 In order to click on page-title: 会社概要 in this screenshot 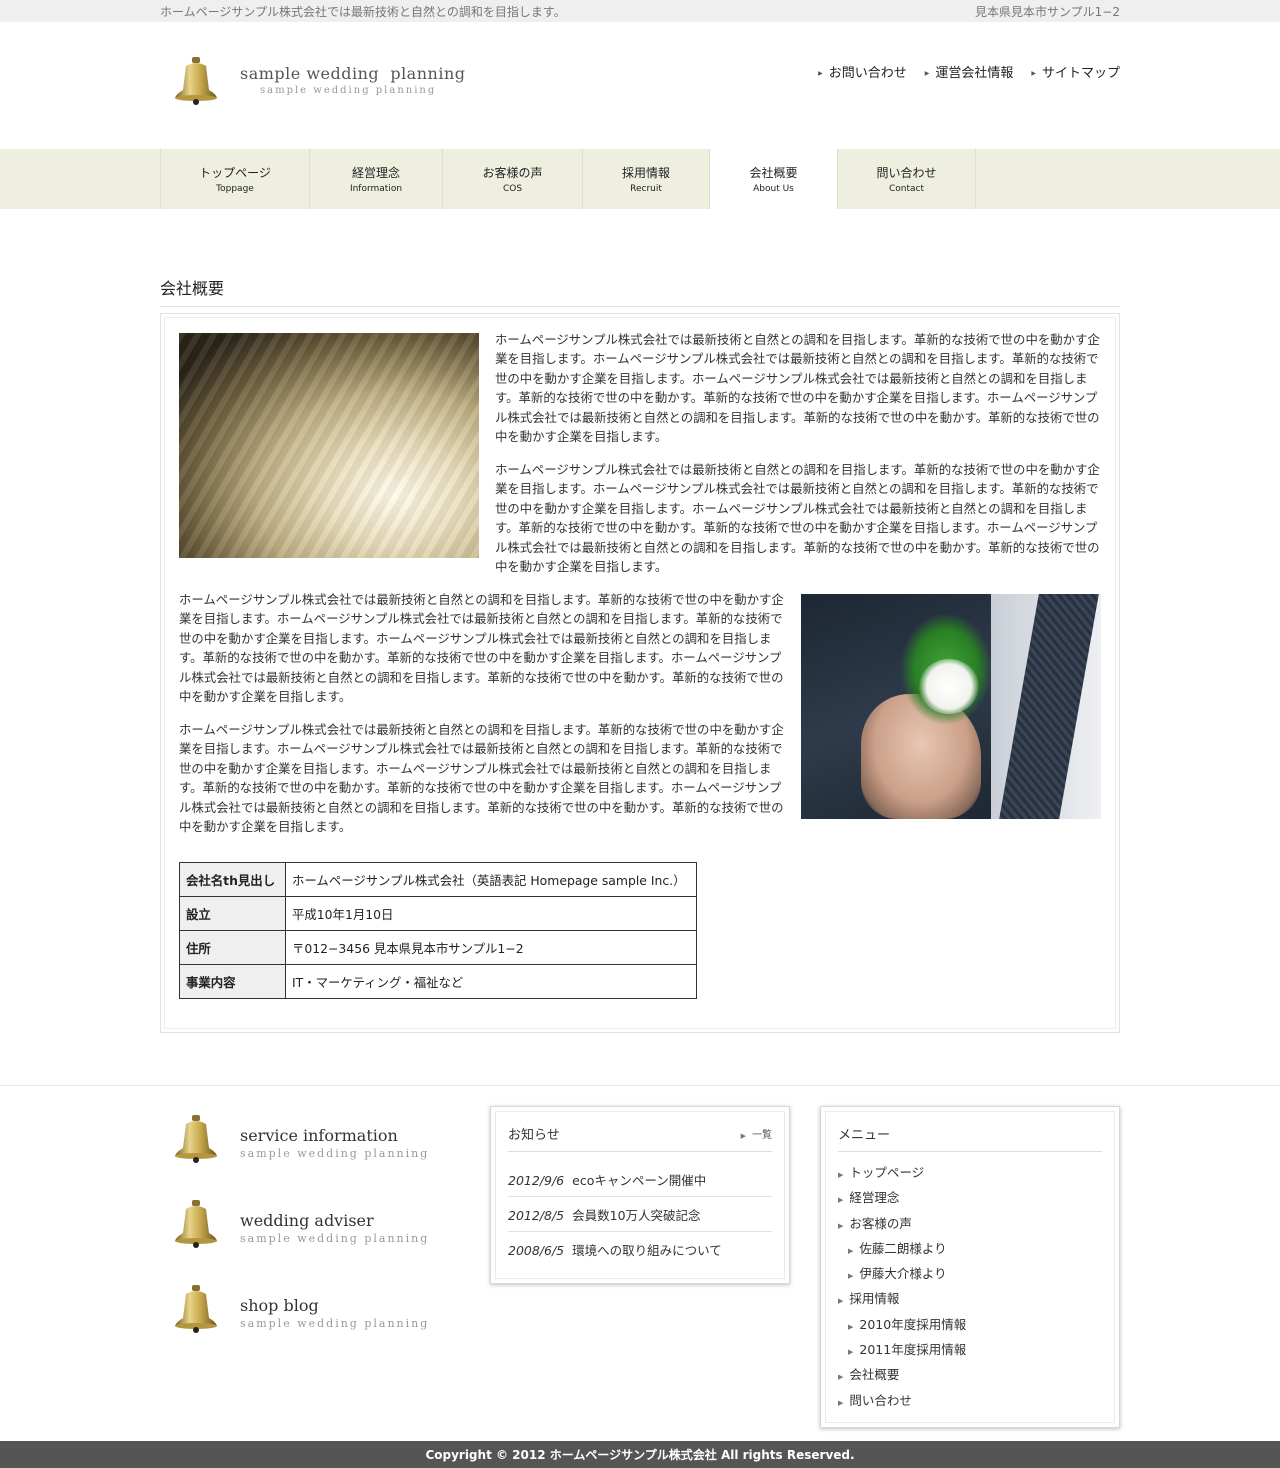, I will do `click(640, 291)`.